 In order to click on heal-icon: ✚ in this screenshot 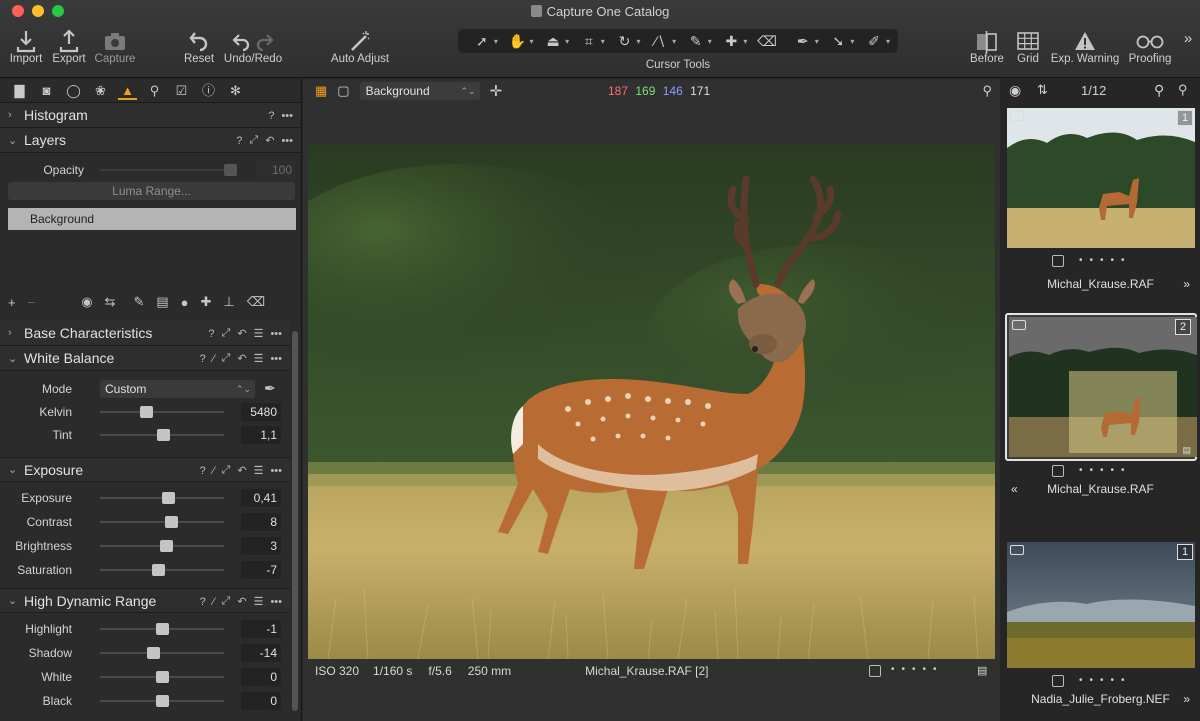, I will do `click(206, 302)`.